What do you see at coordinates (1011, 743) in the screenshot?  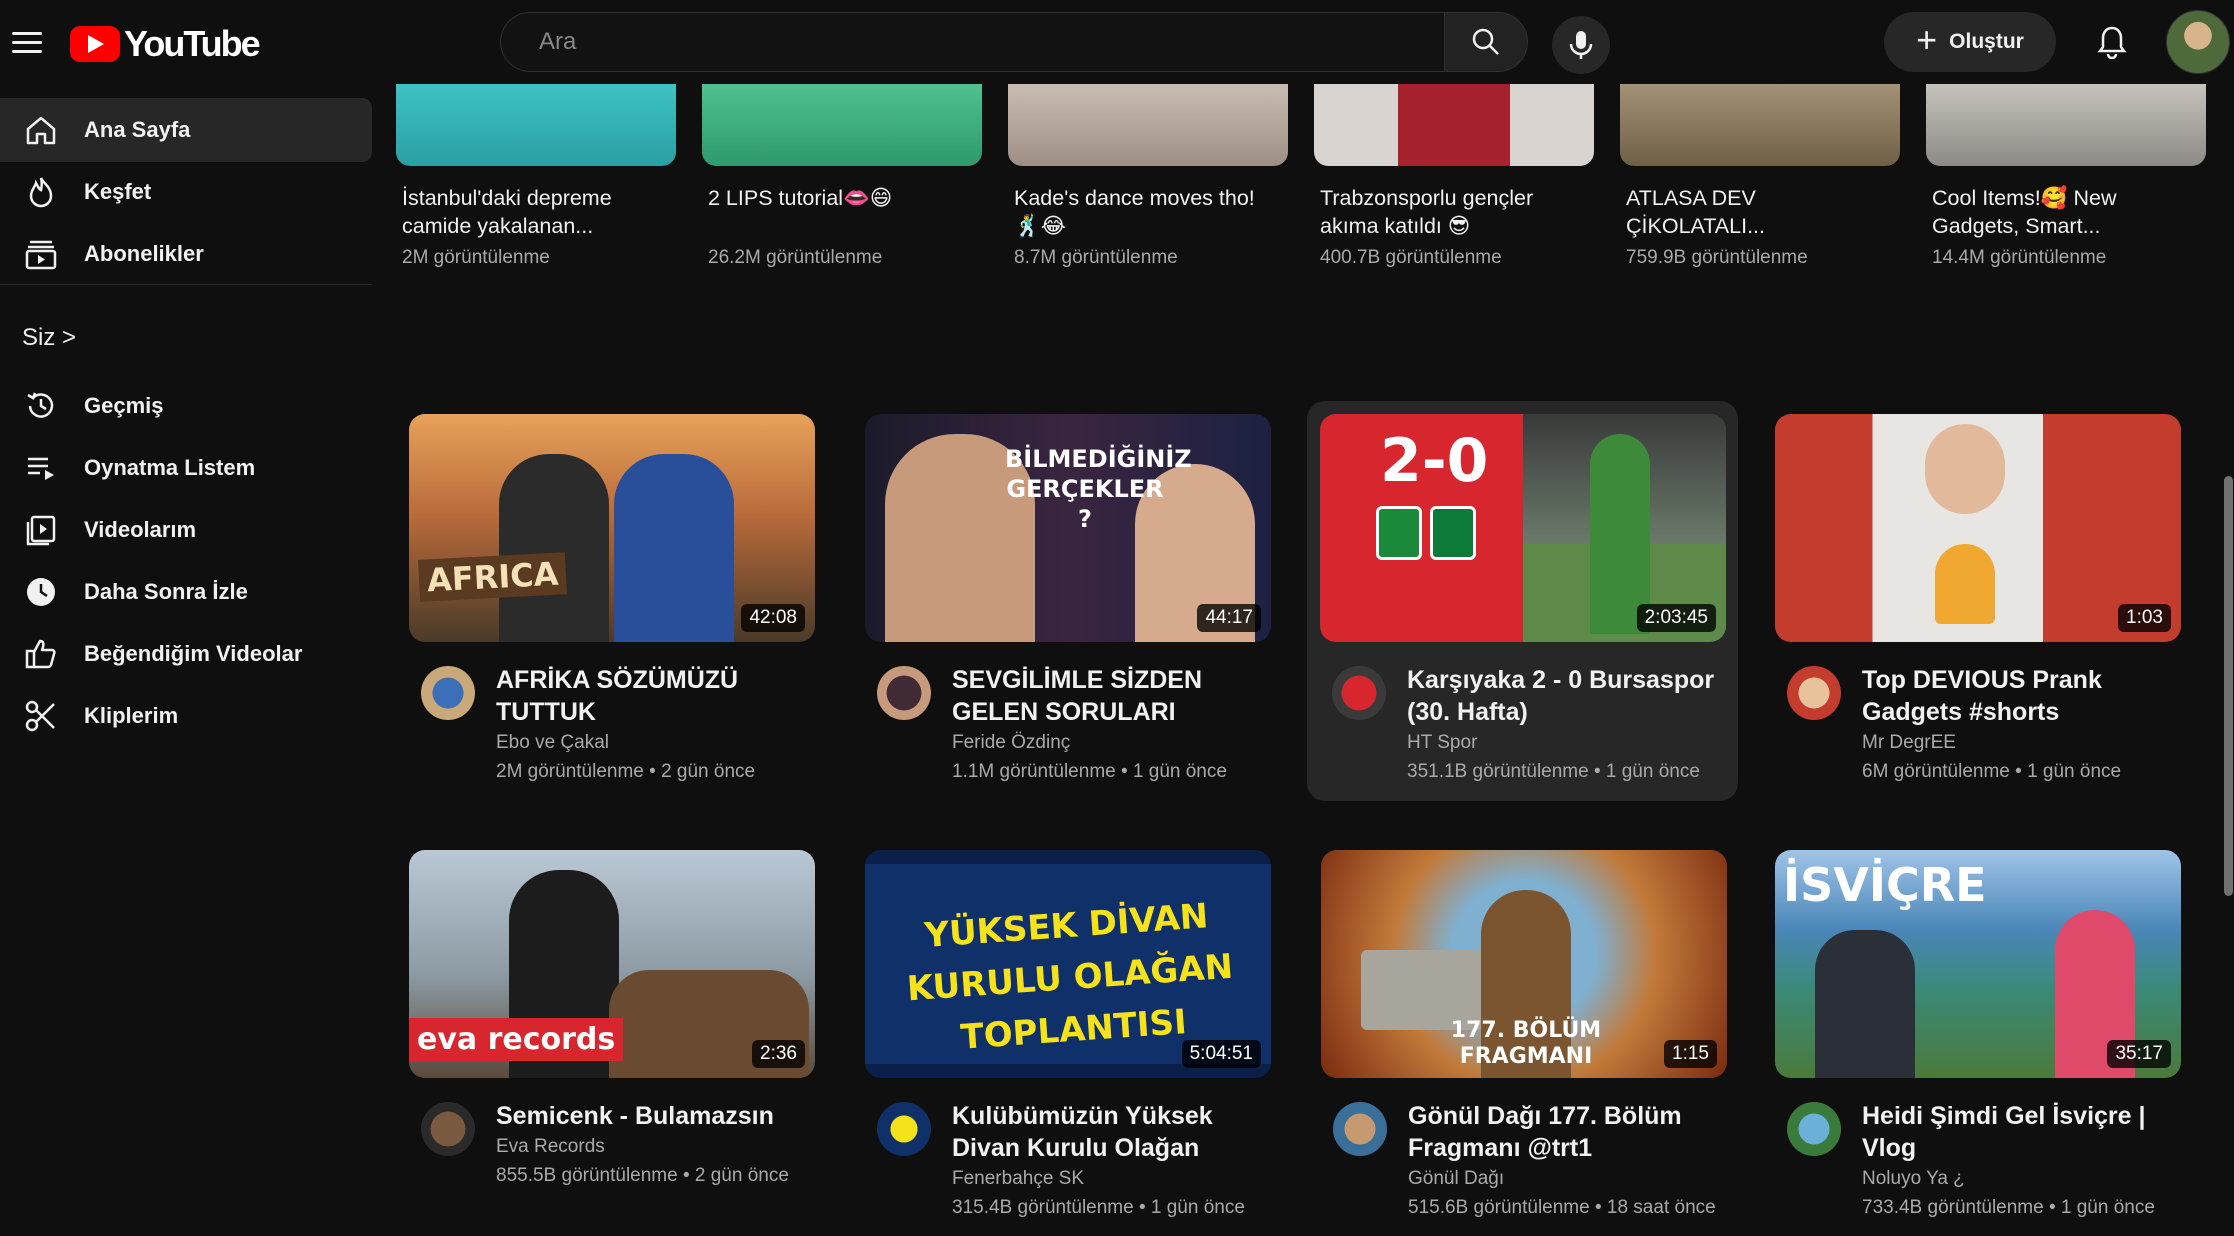 I see `channel-name: Feride Özdinç` at bounding box center [1011, 743].